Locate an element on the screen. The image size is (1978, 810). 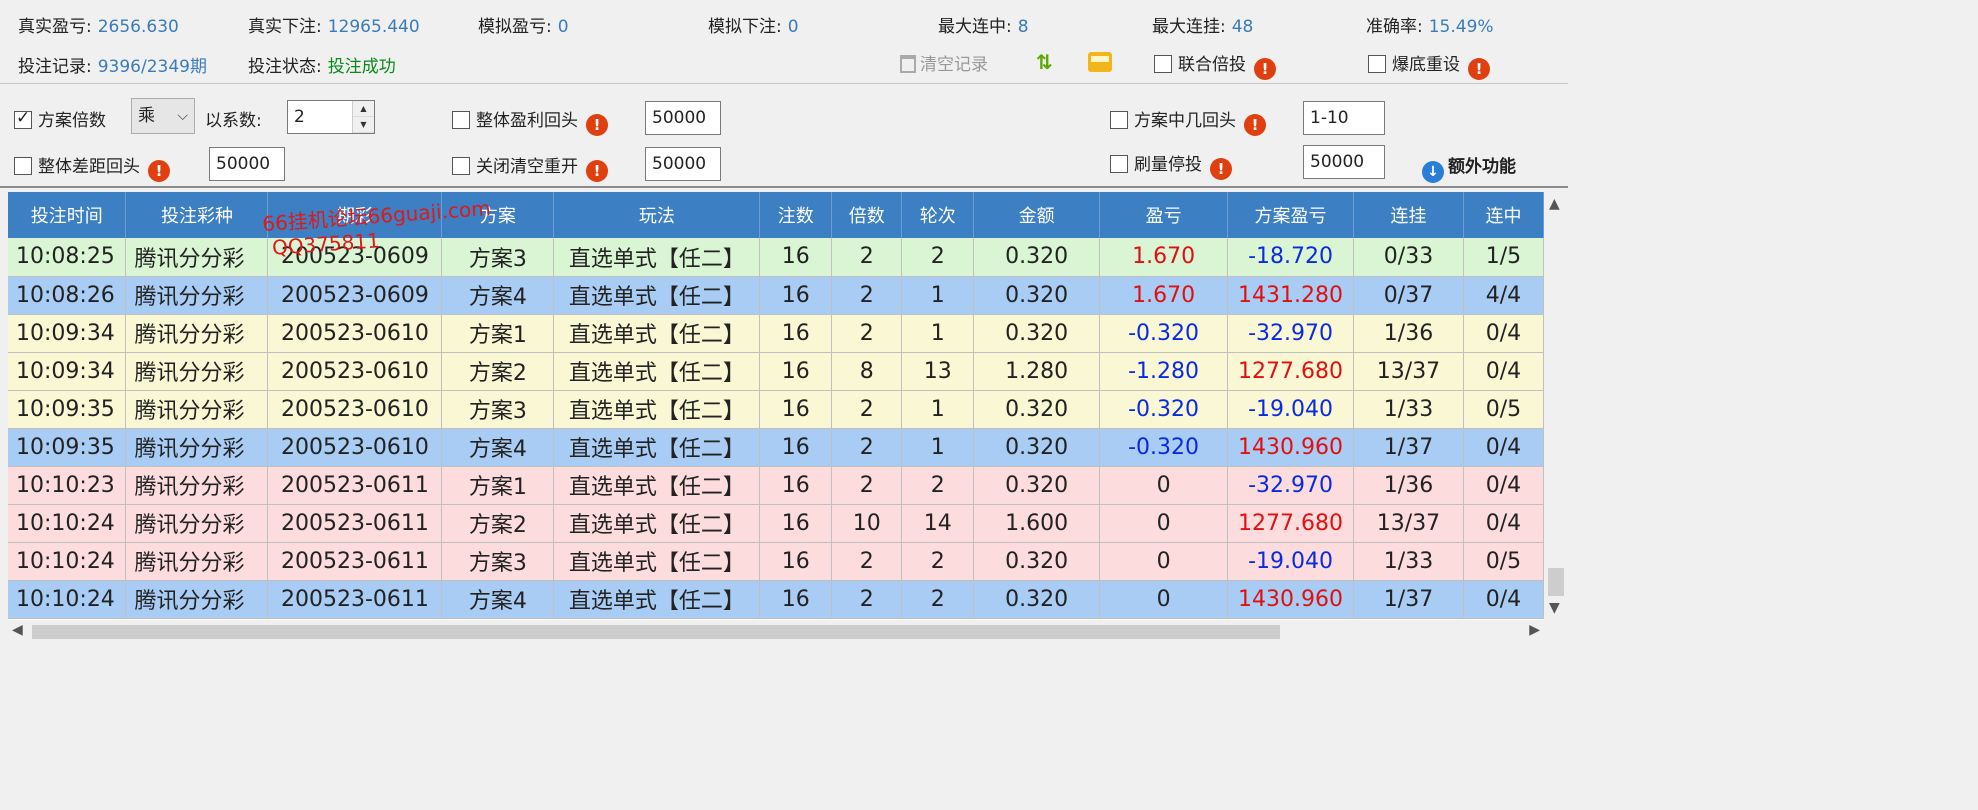
table-cell: 13 is located at coordinates (938, 371).